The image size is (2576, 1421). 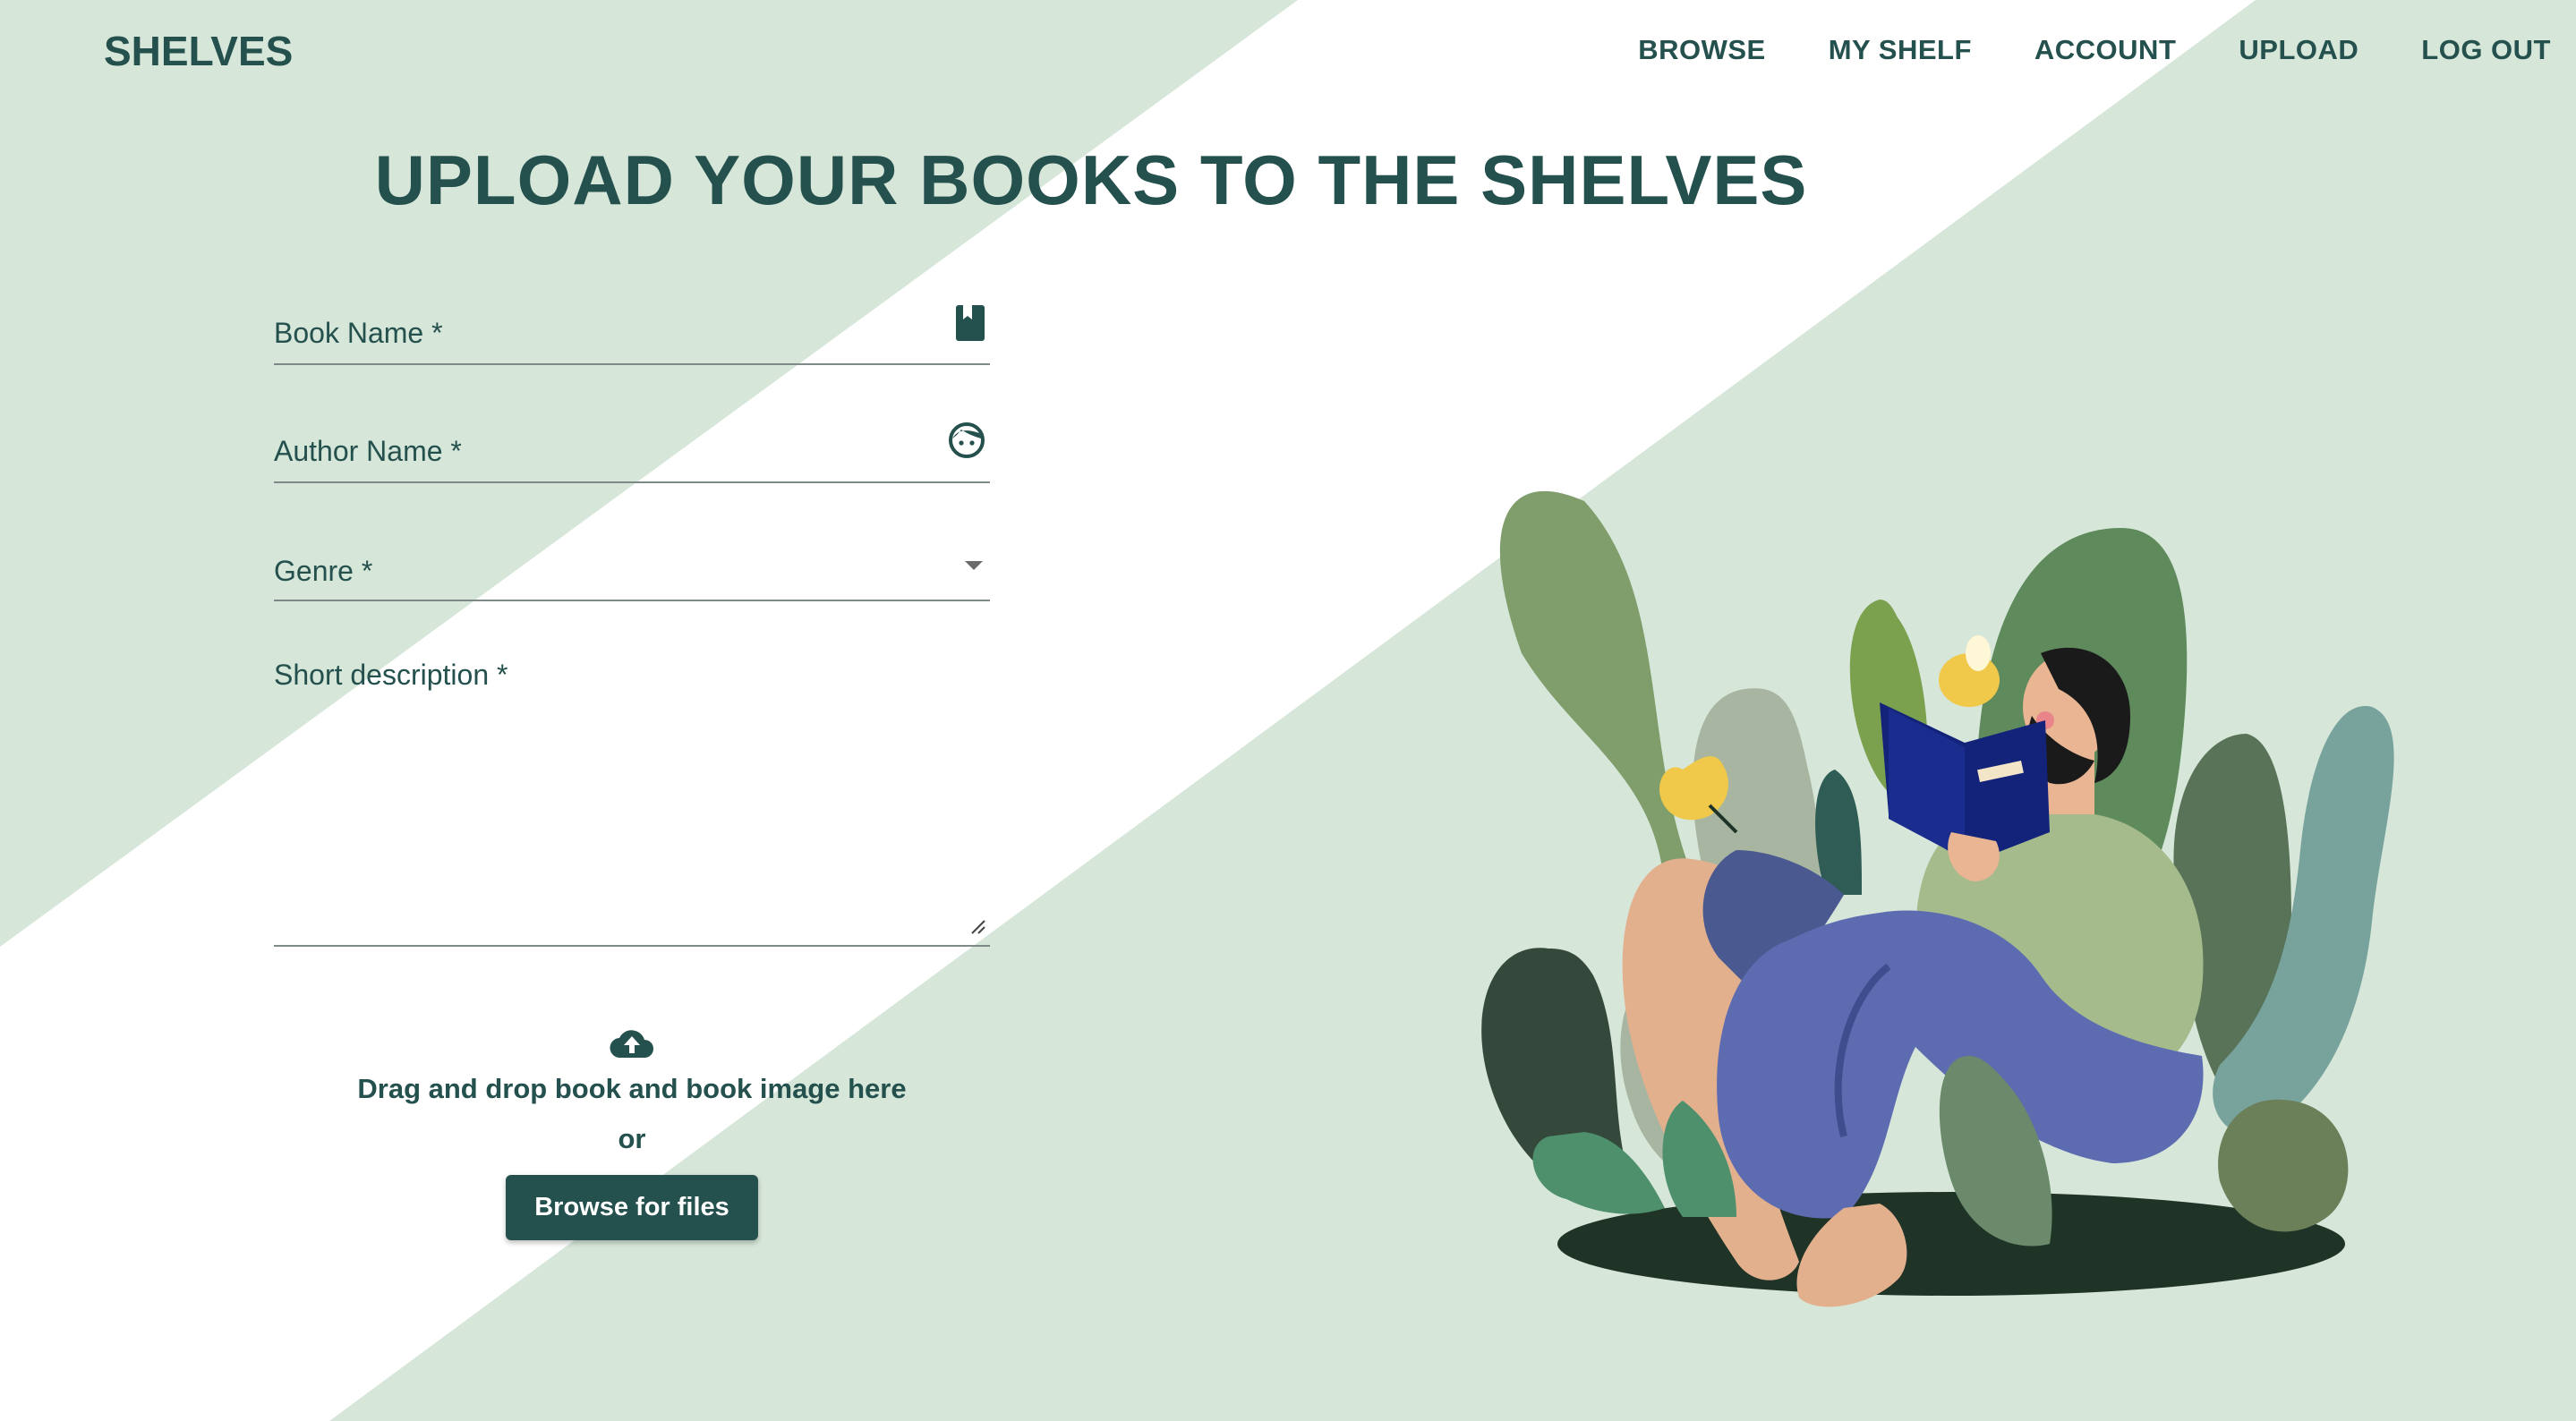 What do you see at coordinates (1091, 179) in the screenshot?
I see `page-title: UPLOAD YOUR BOOKS TO THE SHELVES` at bounding box center [1091, 179].